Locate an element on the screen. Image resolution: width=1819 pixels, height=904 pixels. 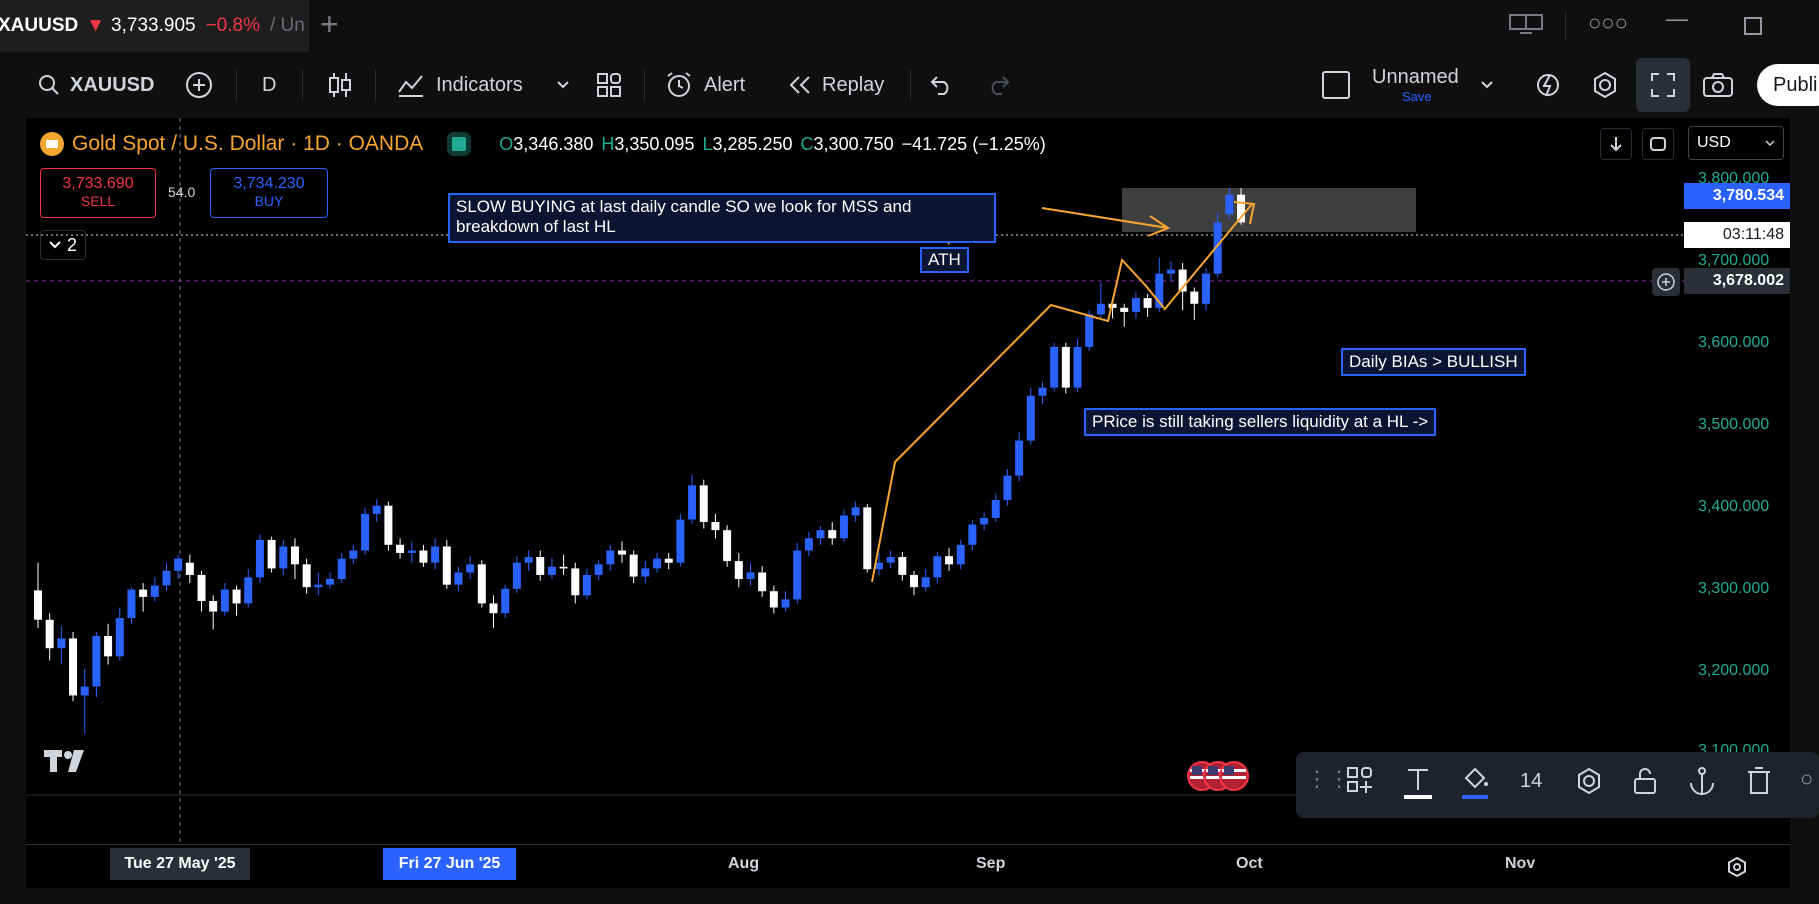
layout-monitor-icon is located at coordinates (1526, 27).